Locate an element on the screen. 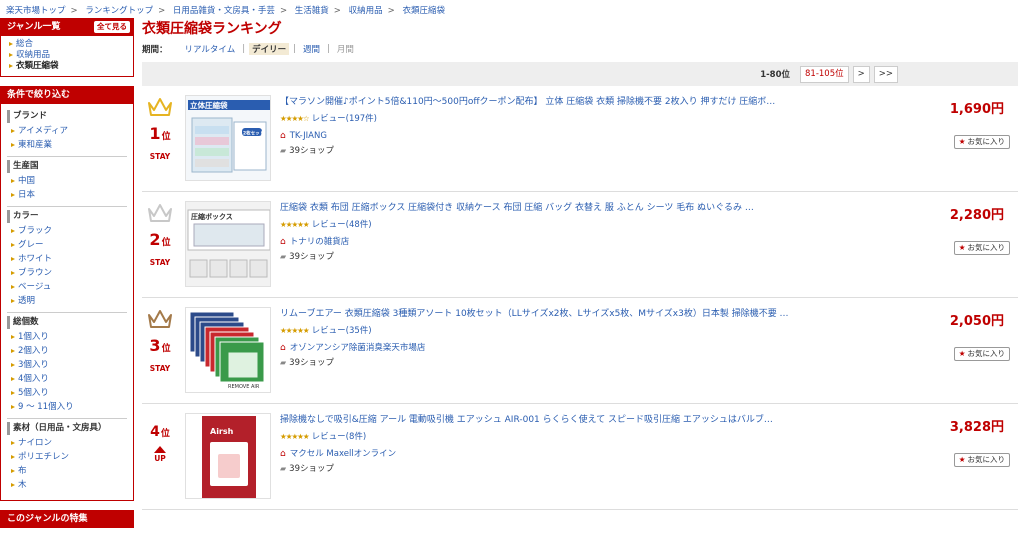 The width and height of the screenshot is (1024, 537). filter-group-heading: 素材（日用品・文房具） is located at coordinates (67, 428).